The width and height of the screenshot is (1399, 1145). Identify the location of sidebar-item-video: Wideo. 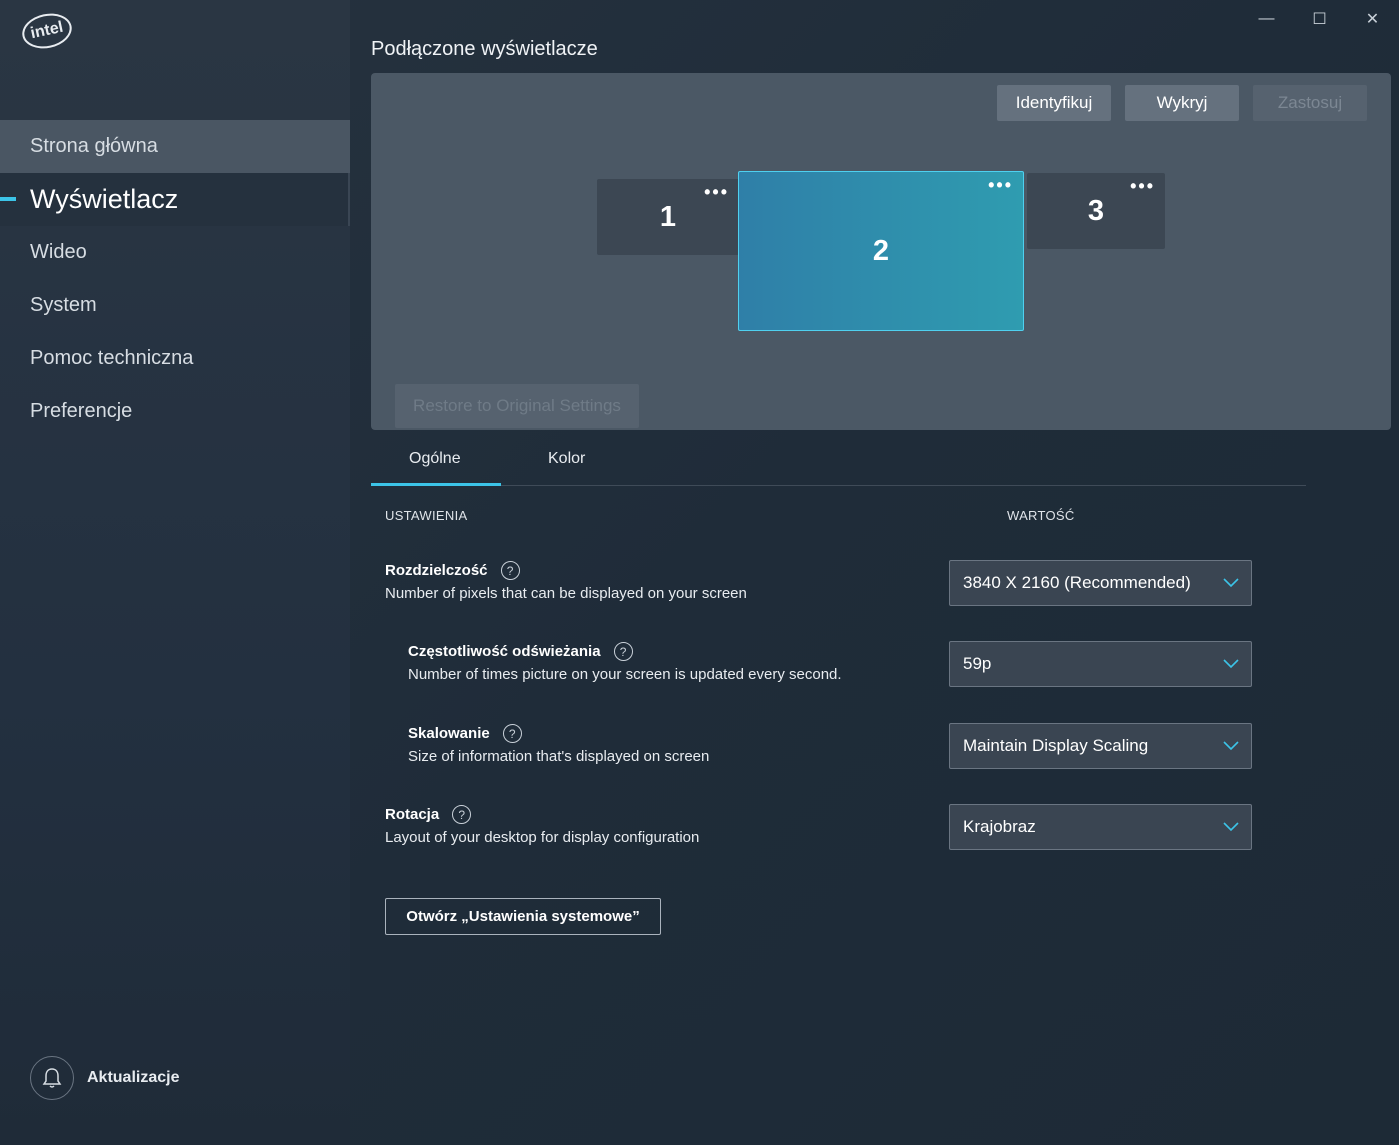
(175, 252).